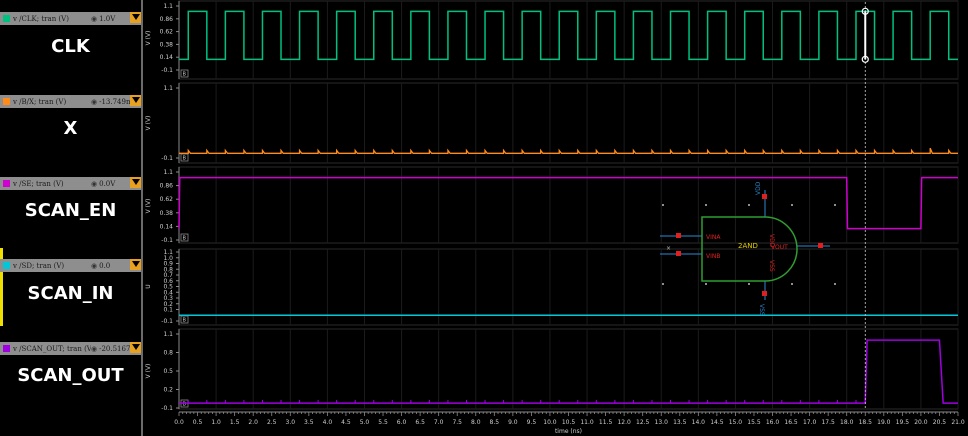  Describe the element at coordinates (198, 422) in the screenshot. I see `x-tick-label: 0.5` at that location.